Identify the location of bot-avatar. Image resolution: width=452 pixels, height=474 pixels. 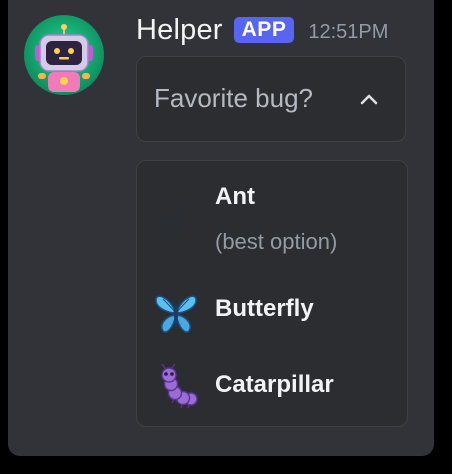
(64, 55).